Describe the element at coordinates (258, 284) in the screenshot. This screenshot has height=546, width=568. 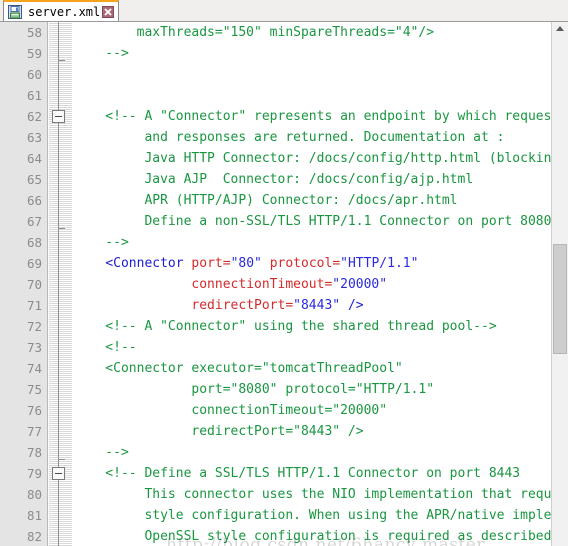
I see `code-token-attr: connectionTimeout` at that location.